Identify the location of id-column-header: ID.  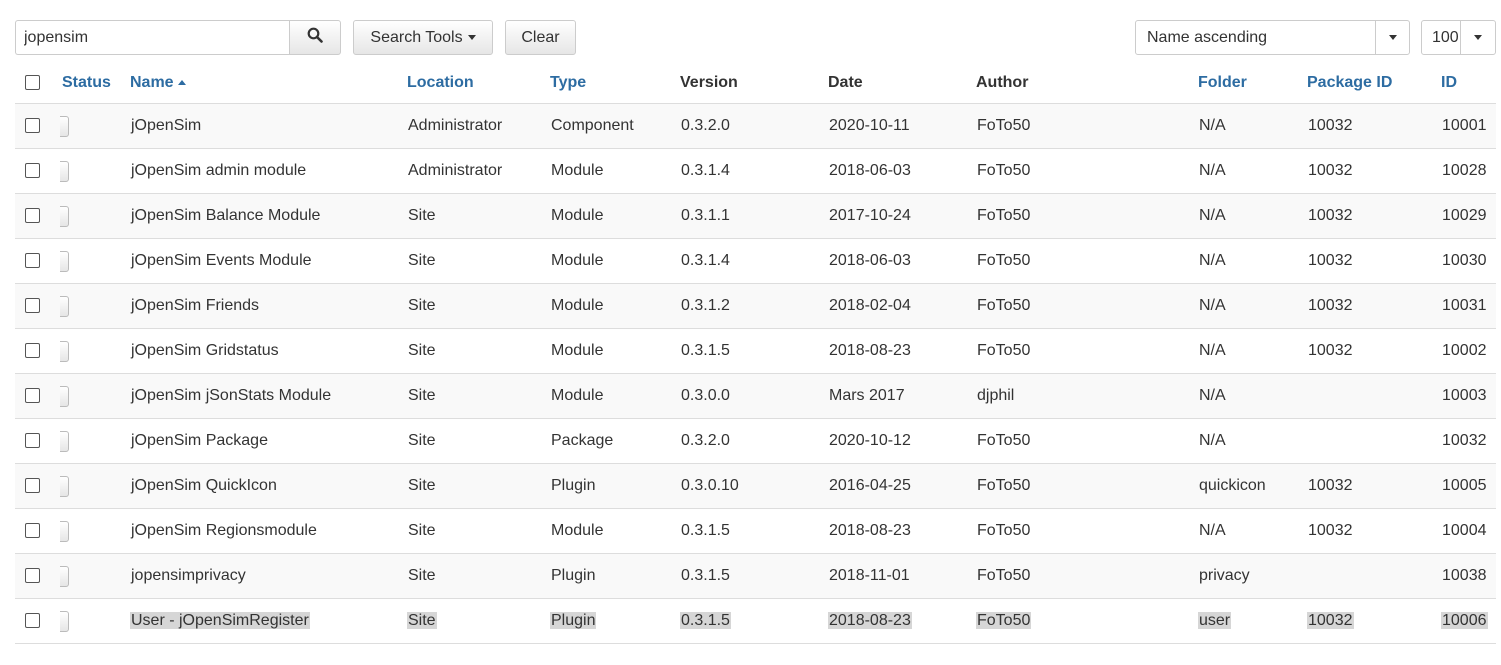
(1468, 83).